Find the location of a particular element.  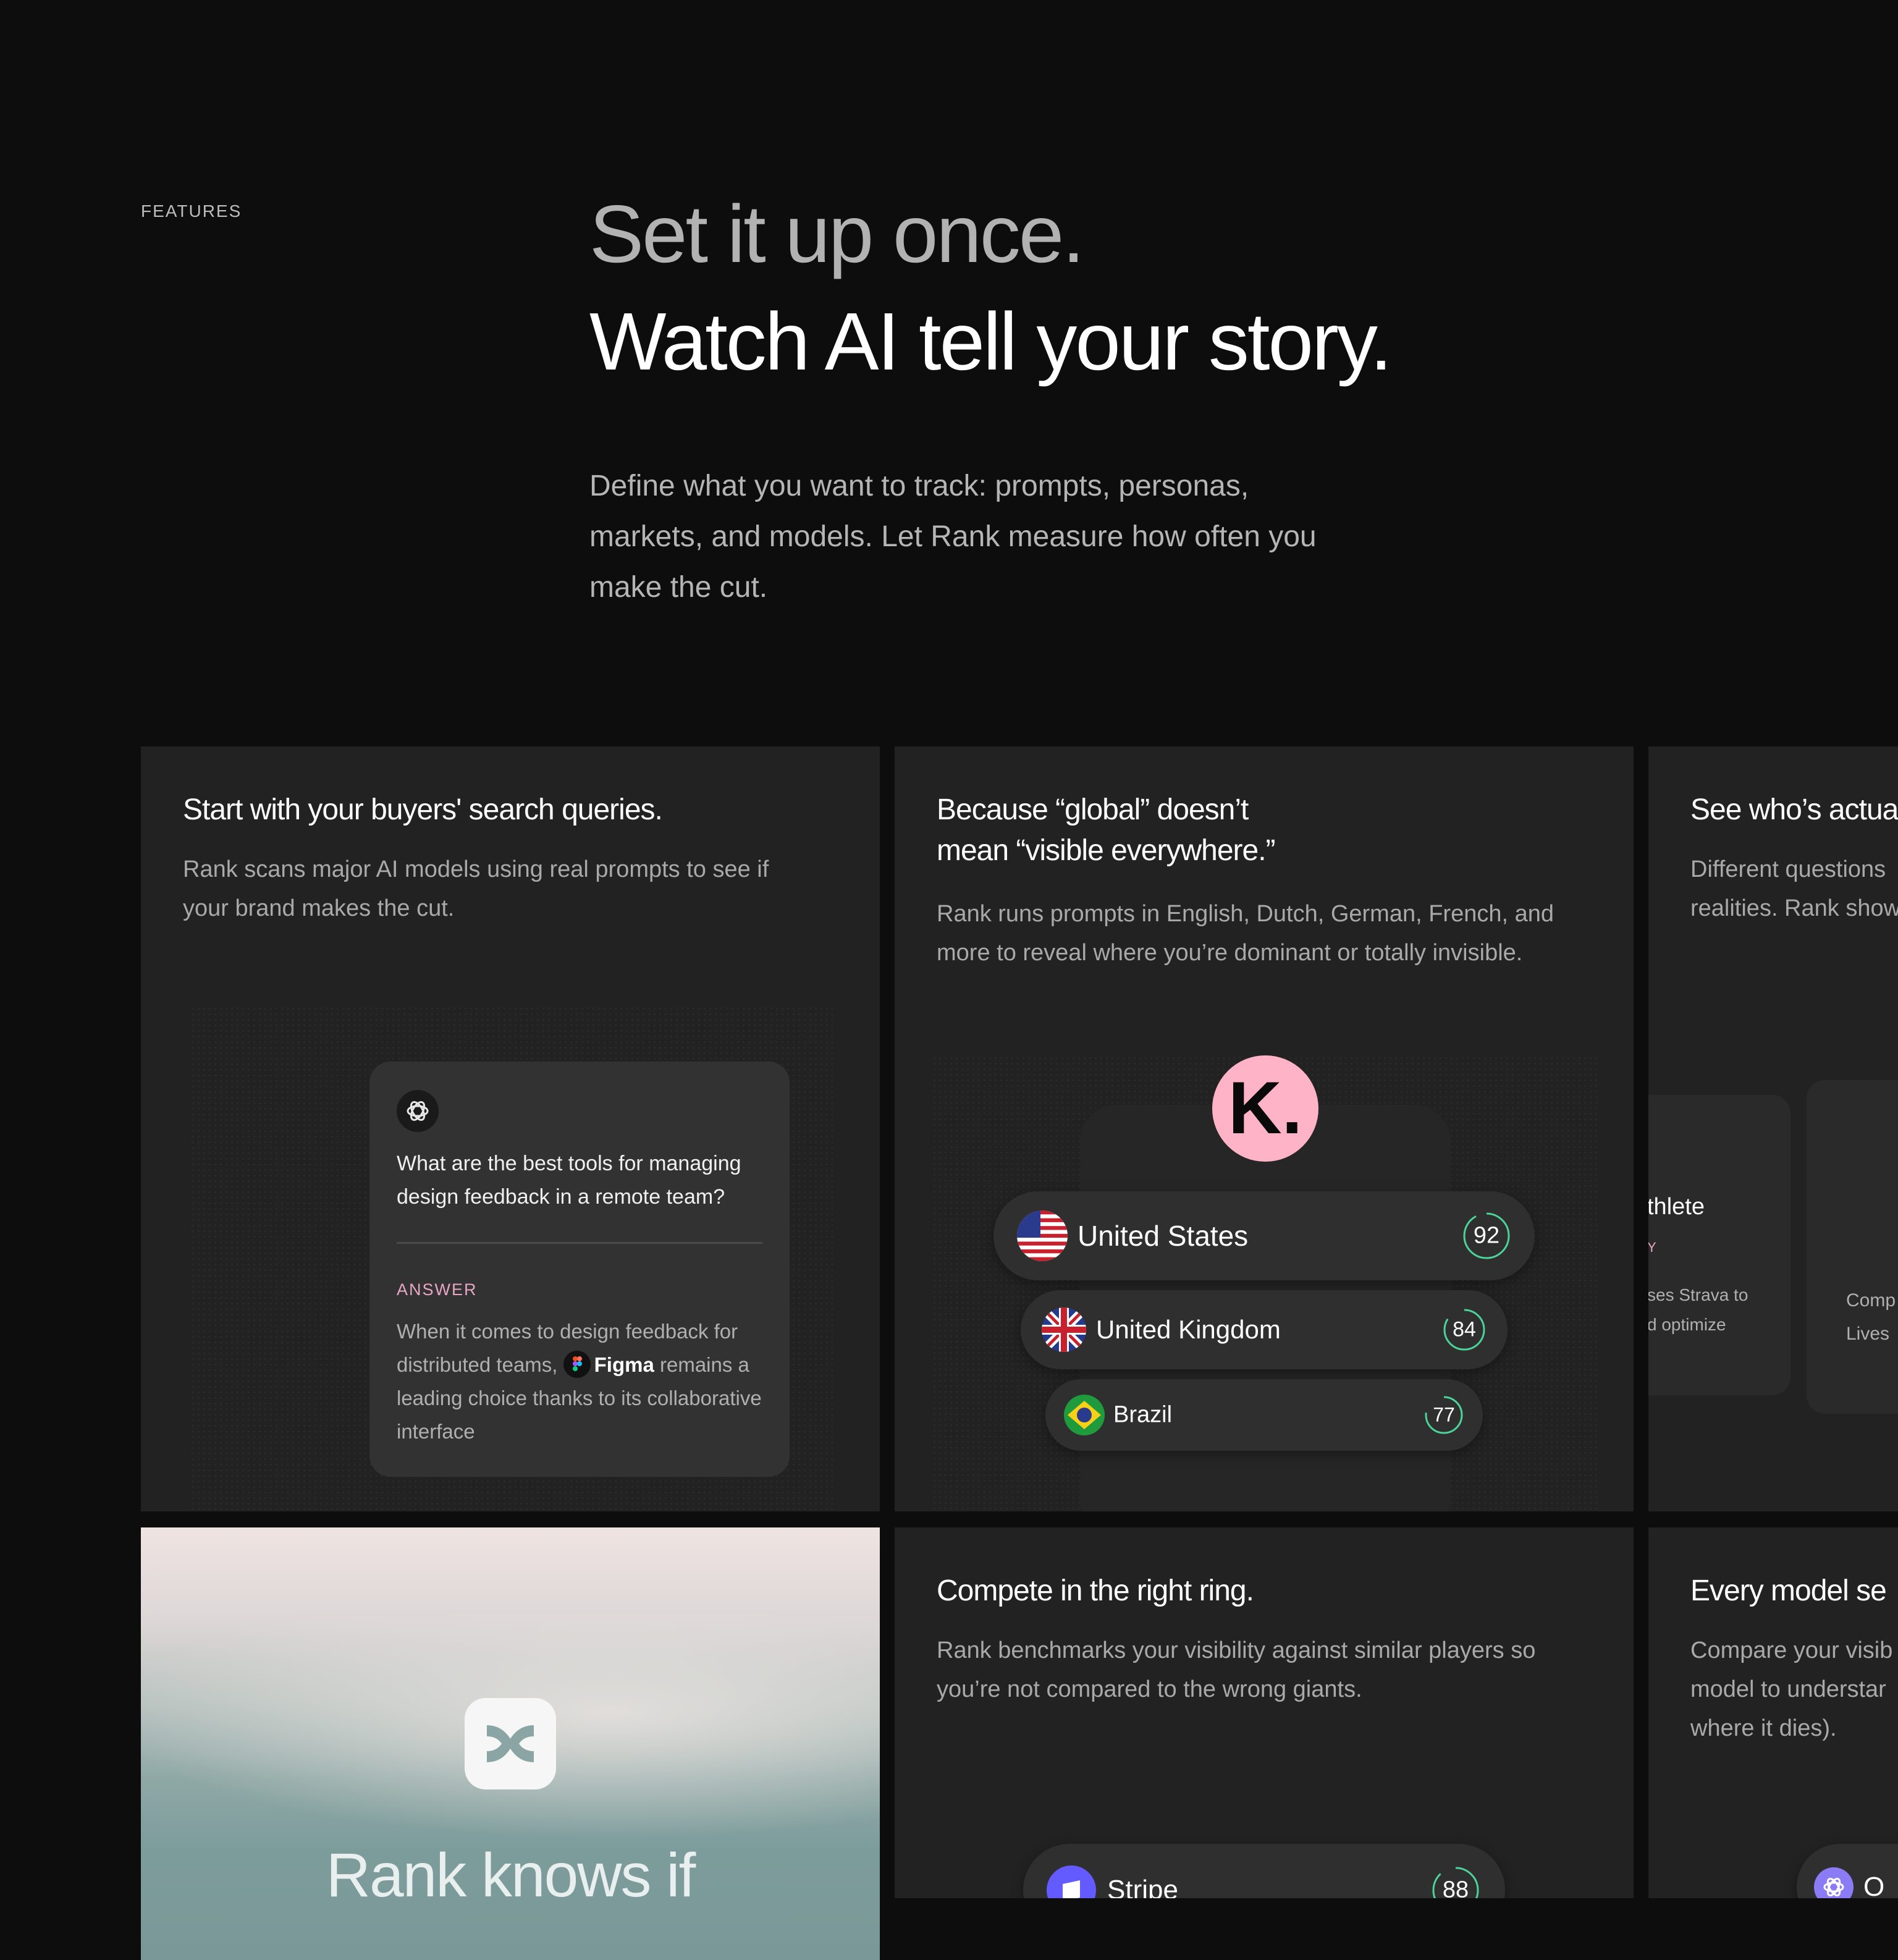

rank-logo-icon is located at coordinates (510, 1744).